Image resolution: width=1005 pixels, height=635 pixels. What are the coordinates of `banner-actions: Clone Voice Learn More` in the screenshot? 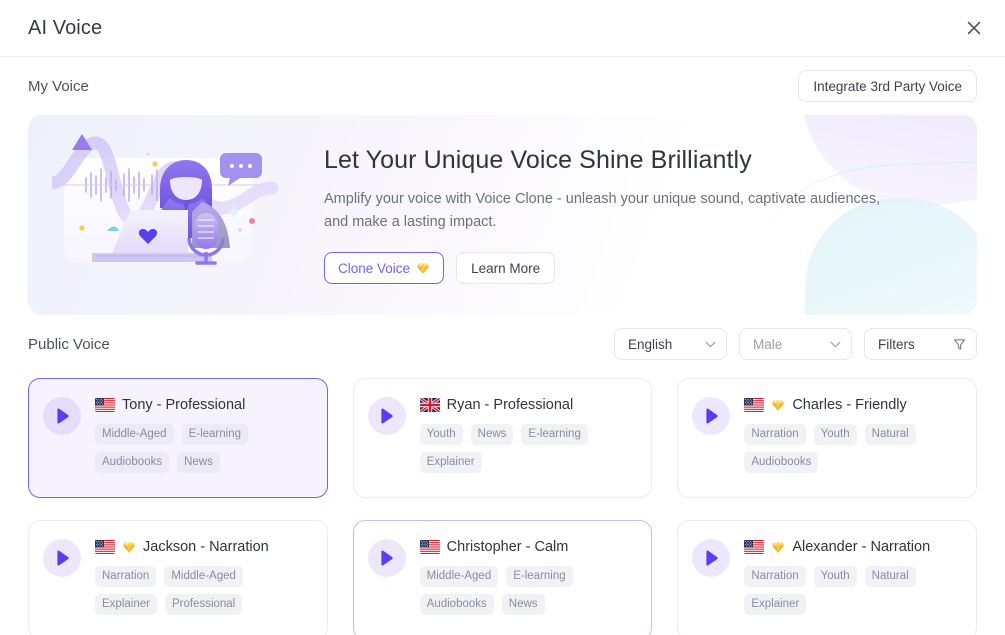 It's located at (604, 268).